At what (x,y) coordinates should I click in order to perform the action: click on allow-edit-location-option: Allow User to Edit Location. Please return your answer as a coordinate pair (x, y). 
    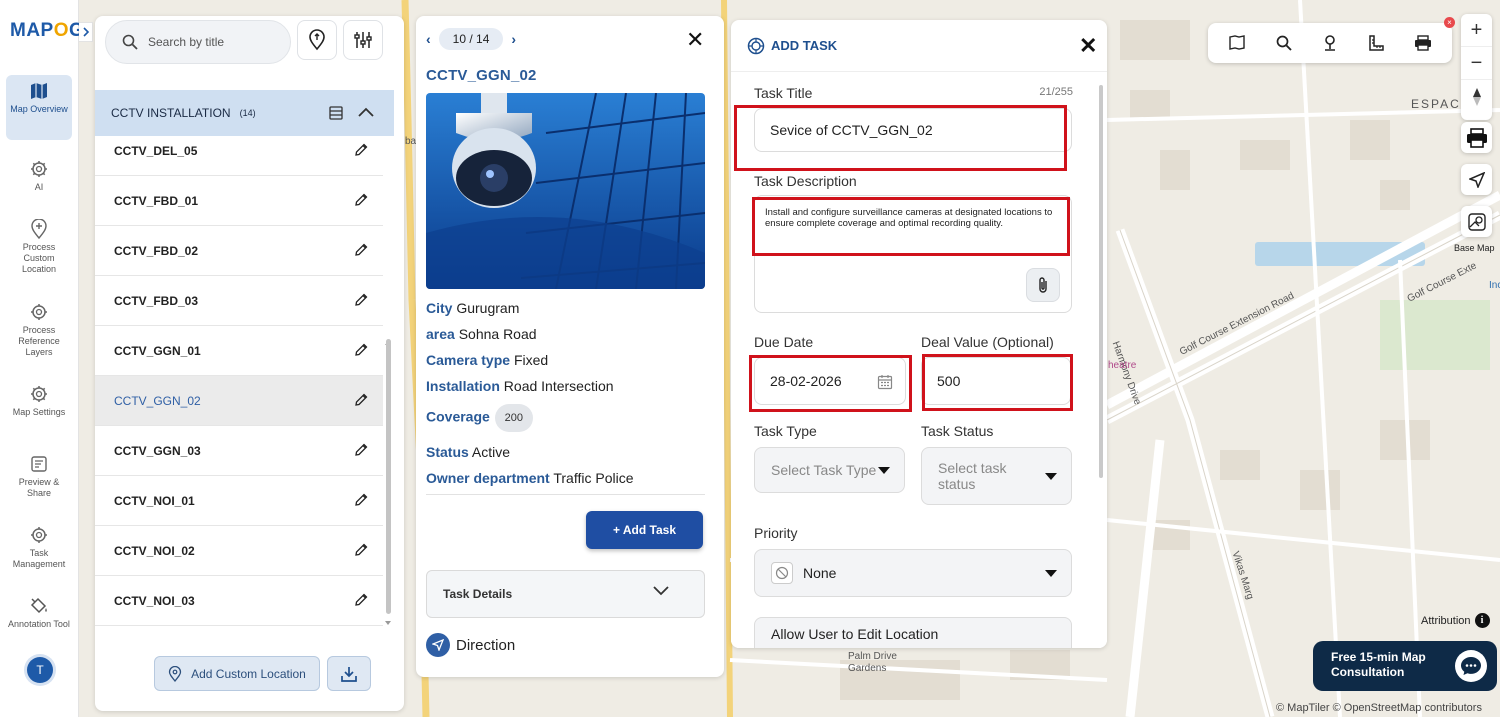
    Looking at the image, I should click on (913, 632).